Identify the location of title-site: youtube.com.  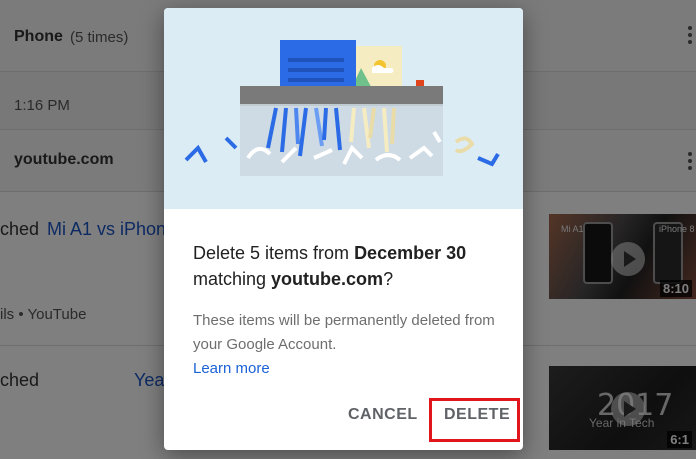
(327, 279).